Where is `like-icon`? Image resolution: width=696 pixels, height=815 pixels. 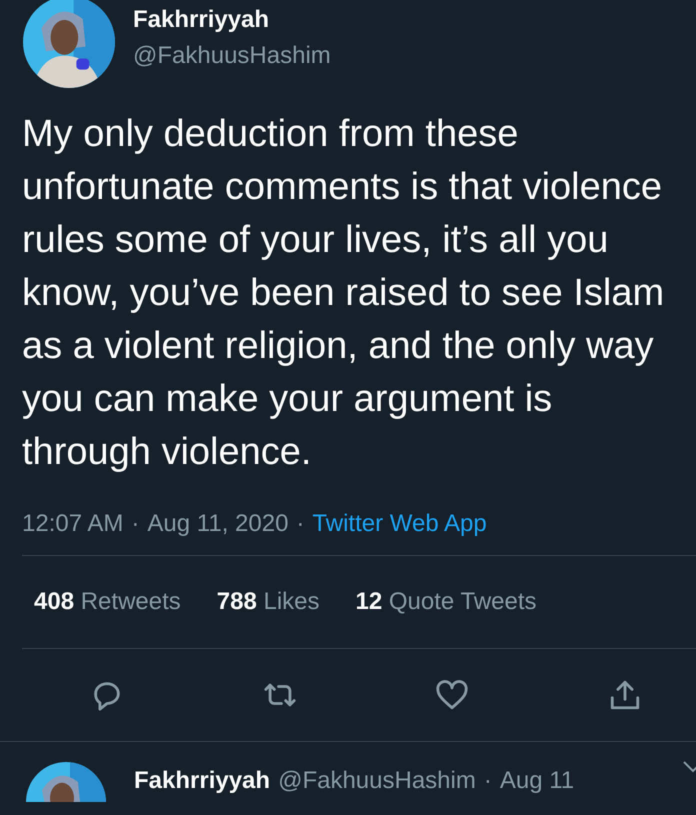
like-icon is located at coordinates (452, 695).